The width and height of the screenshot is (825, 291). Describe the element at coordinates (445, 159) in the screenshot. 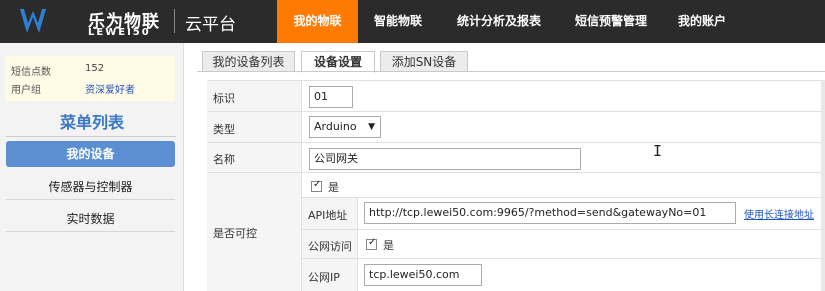

I see `name-input: 公司网关` at that location.